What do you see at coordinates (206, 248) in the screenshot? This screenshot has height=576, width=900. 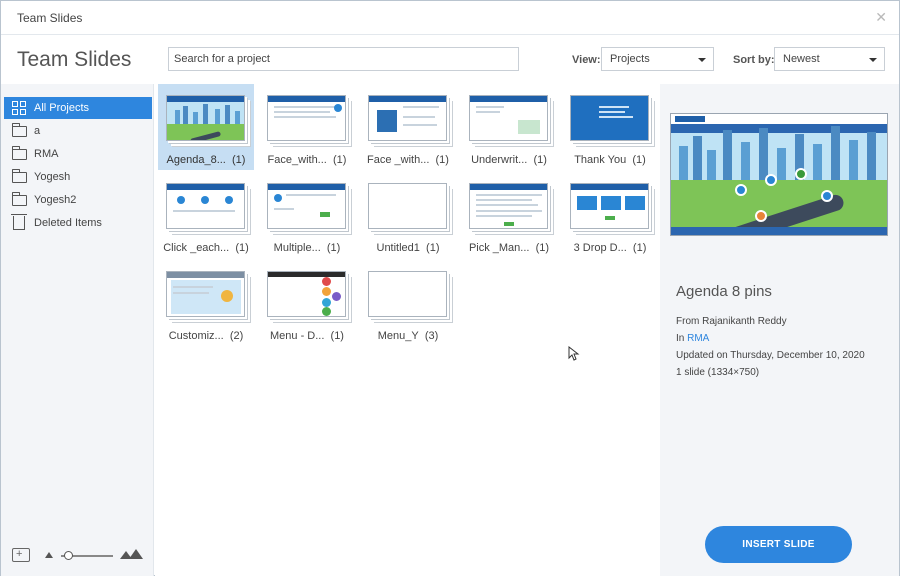 I see `project-name: Click _each... (1)` at bounding box center [206, 248].